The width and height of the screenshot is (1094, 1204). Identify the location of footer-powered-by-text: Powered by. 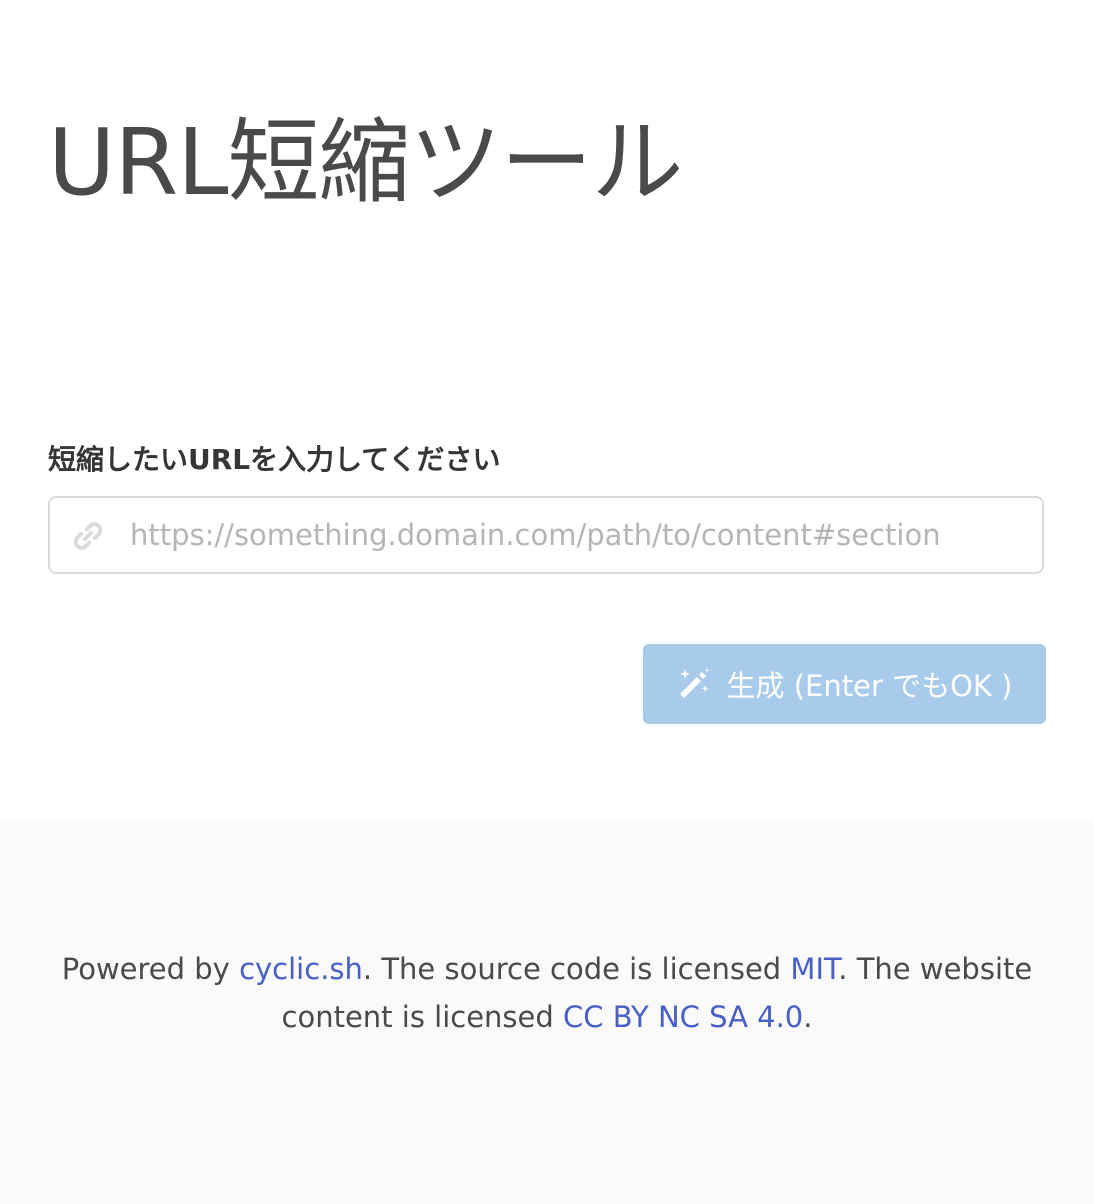
(150, 969).